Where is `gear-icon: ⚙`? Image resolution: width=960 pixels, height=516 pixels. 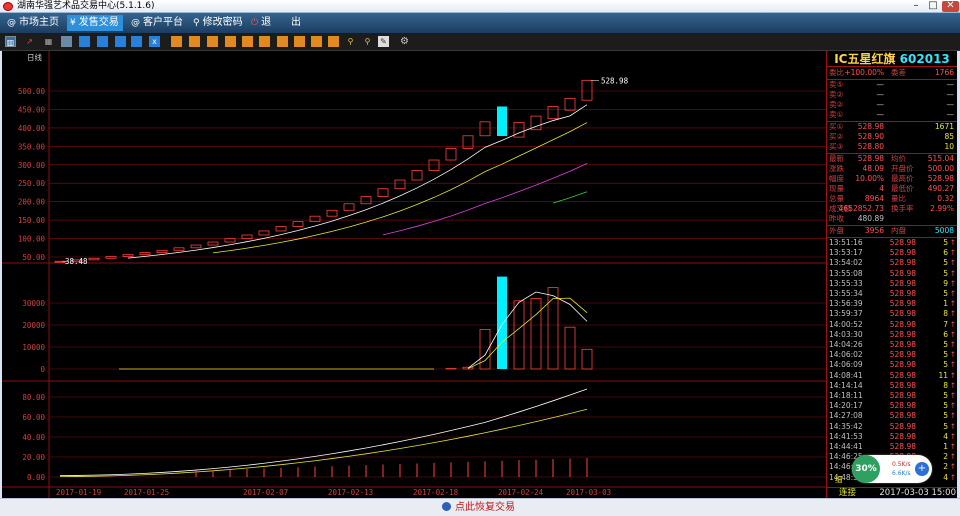 gear-icon: ⚙ is located at coordinates (404, 41).